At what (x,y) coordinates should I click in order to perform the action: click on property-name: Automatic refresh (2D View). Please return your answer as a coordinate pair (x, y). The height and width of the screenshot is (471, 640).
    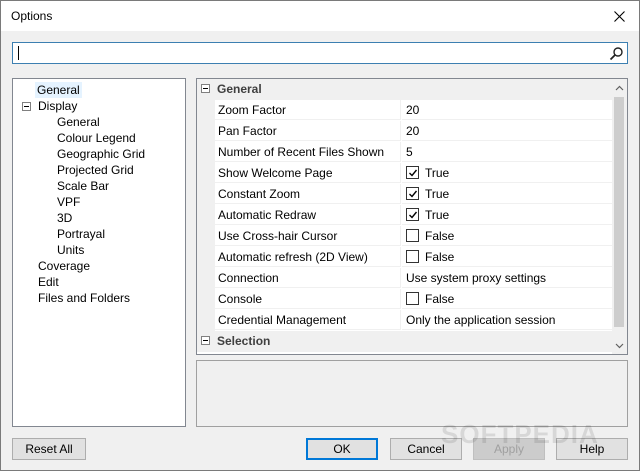
    Looking at the image, I should click on (308, 257).